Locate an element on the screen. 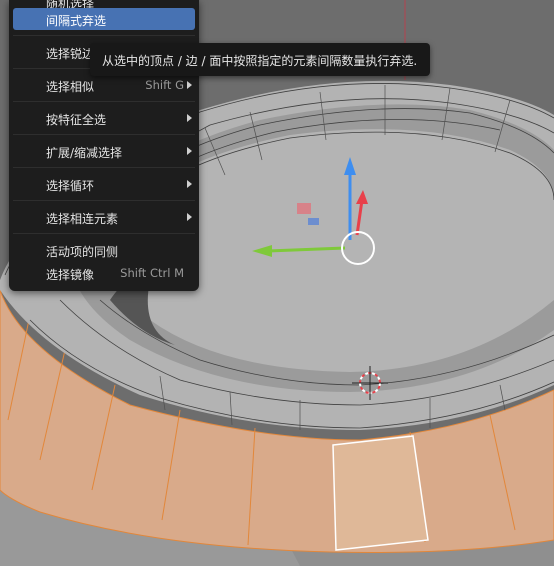 The height and width of the screenshot is (566, 554). tooltip-text: 从选中的顶点 / 边 / 面中按照指定的元素间隔数量执行弃选. is located at coordinates (260, 61).